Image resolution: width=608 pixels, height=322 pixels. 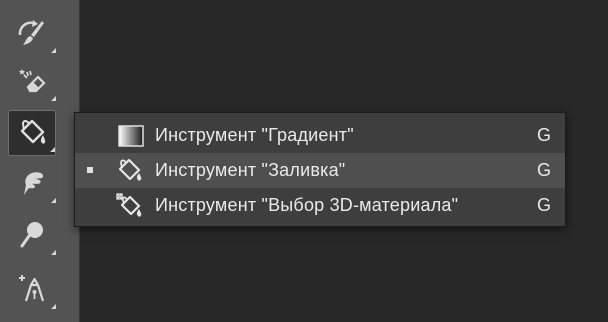 I want to click on history-brush-tool, so click(x=32, y=33).